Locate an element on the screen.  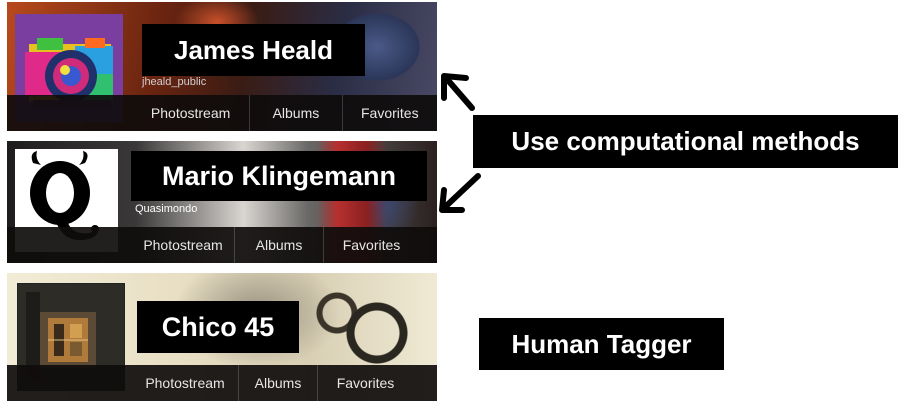
arrow-up-left-icon is located at coordinates (458, 92).